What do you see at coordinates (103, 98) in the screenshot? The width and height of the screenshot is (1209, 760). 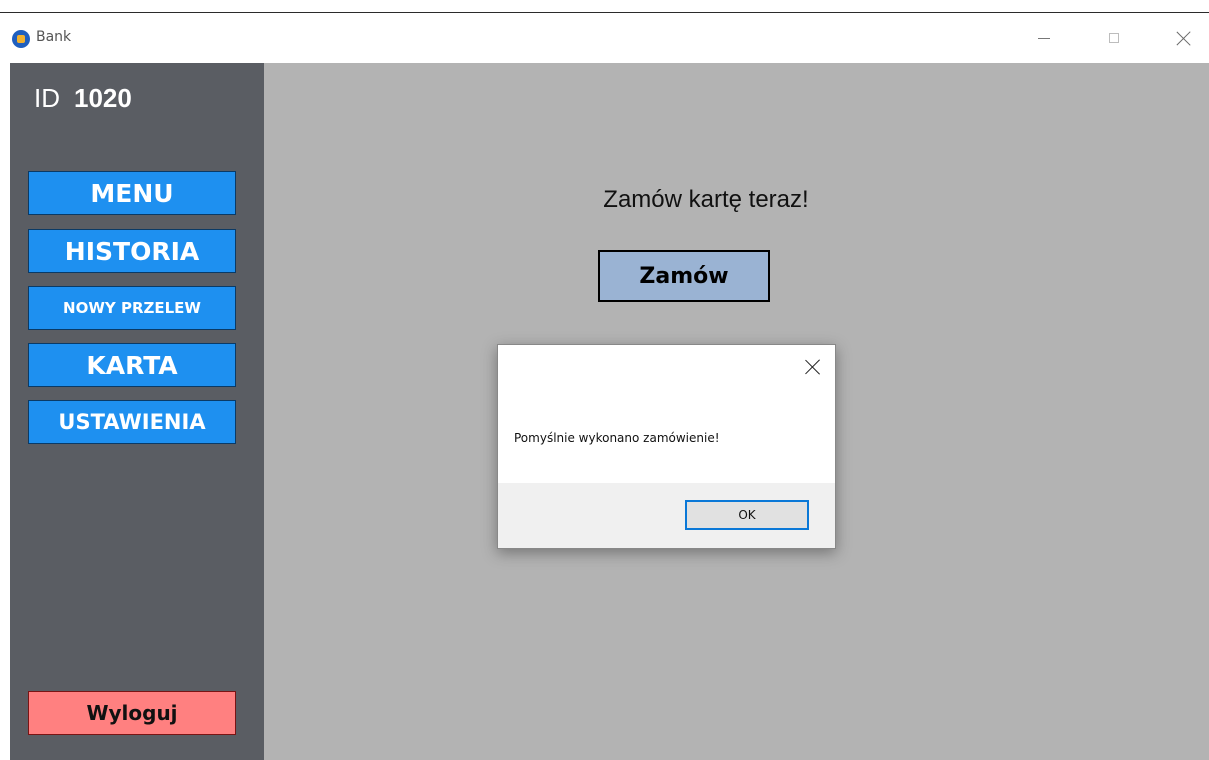 I see `user-id-value: 1020` at bounding box center [103, 98].